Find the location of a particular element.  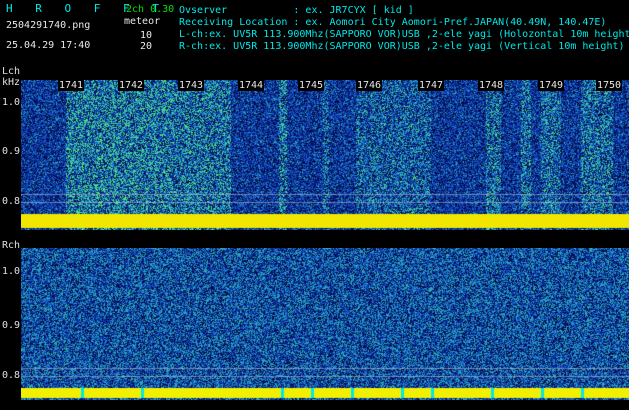

filename-label: 2504291740.png is located at coordinates (48, 25).